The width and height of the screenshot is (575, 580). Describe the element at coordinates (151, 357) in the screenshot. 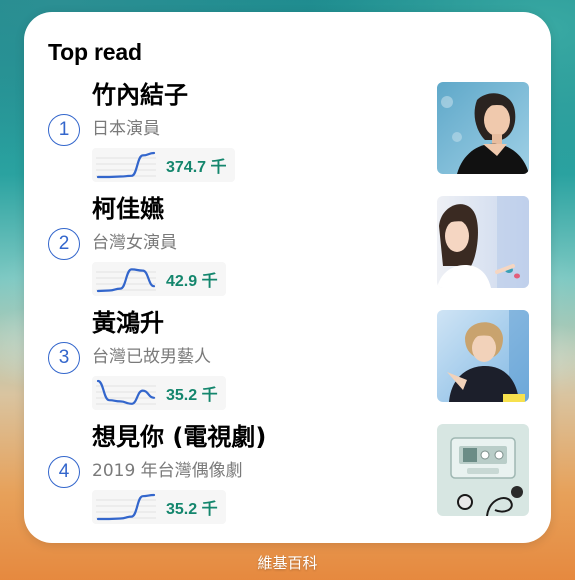

I see `article-description: 台灣已故男藝人` at that location.